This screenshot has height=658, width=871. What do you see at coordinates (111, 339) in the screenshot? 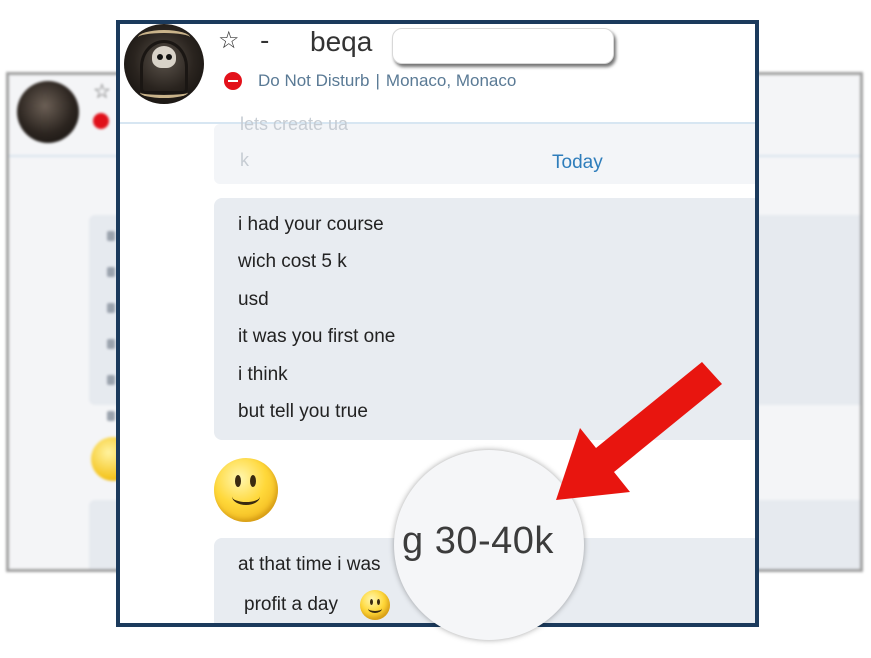
I see `background-text-lines` at bounding box center [111, 339].